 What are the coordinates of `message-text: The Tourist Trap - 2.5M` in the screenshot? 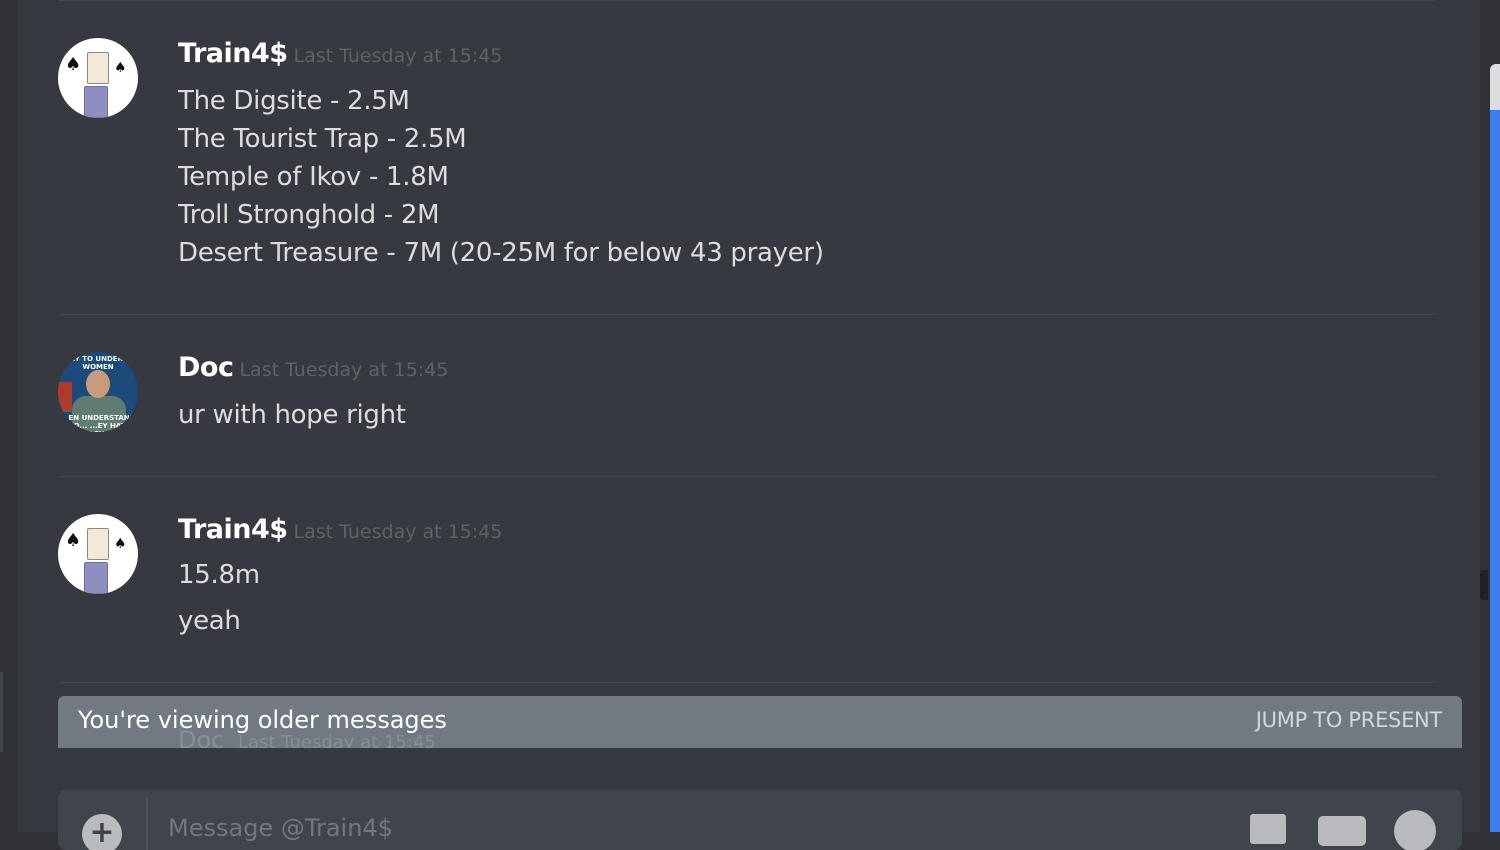 It's located at (322, 139).